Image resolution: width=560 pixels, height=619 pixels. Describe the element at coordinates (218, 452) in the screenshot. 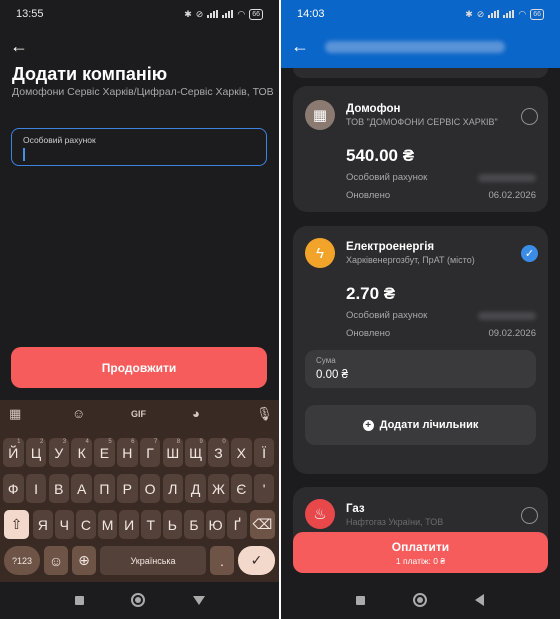

I see `key-9: З0` at that location.